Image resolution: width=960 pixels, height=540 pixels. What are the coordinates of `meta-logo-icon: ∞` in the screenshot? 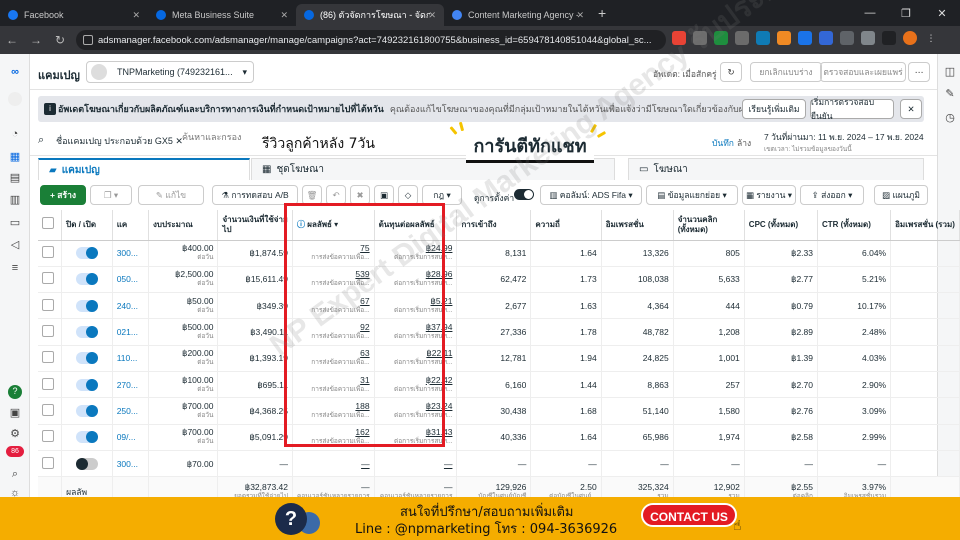 It's located at (15, 72).